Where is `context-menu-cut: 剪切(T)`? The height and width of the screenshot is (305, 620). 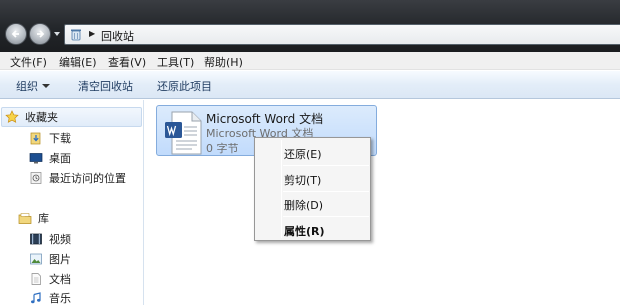 context-menu-cut: 剪切(T) is located at coordinates (302, 180).